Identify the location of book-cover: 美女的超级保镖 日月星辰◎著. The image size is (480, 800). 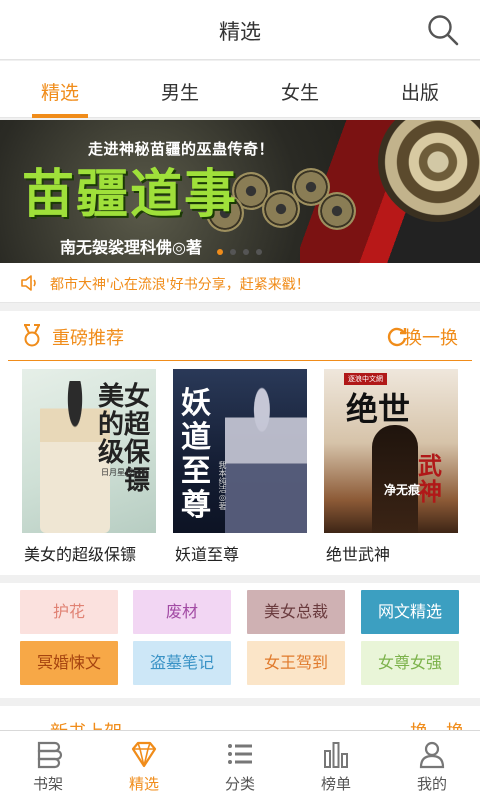
(89, 451).